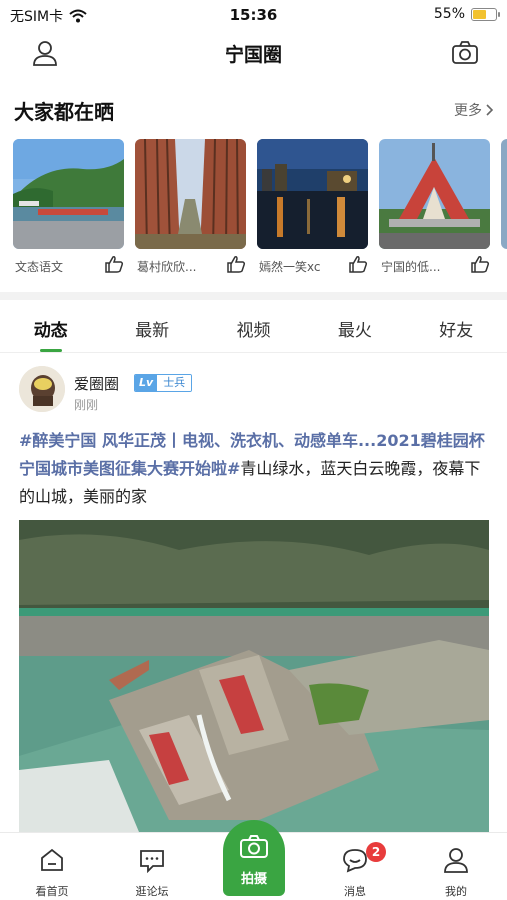 The image size is (507, 900). Describe the element at coordinates (355, 861) in the screenshot. I see `message-icon` at that location.